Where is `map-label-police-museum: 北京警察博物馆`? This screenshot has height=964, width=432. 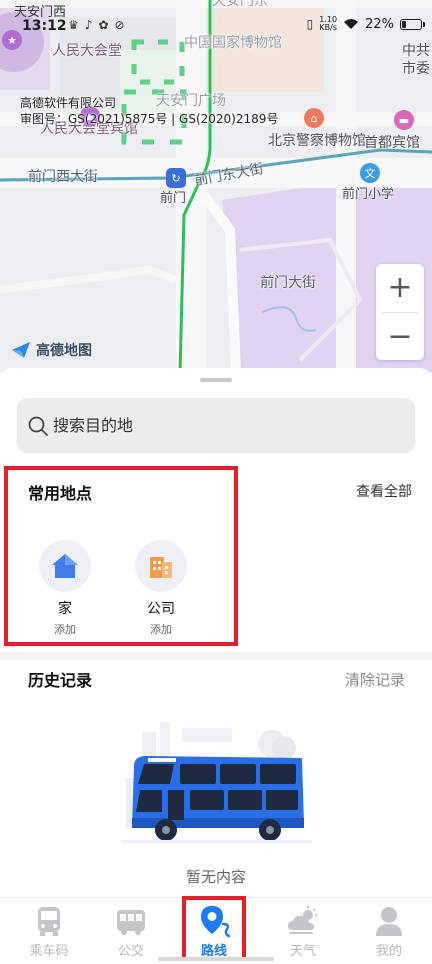
map-label-police-museum: 北京警察博物馆 is located at coordinates (317, 141).